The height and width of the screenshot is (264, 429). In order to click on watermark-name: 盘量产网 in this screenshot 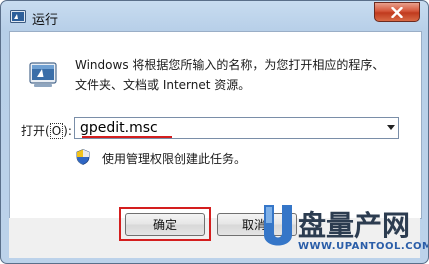, I will do `click(354, 225)`.